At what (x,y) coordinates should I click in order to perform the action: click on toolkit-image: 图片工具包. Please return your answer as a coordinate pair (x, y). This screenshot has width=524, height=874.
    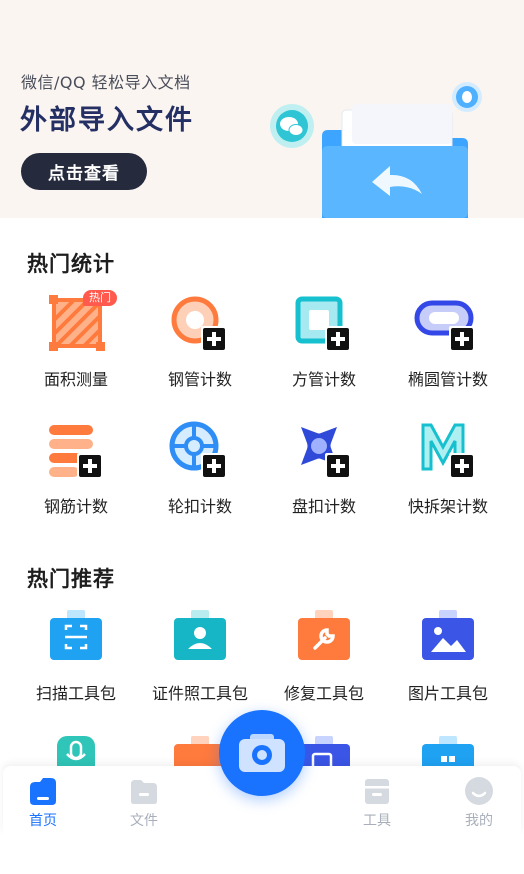
    Looking at the image, I should click on (448, 654).